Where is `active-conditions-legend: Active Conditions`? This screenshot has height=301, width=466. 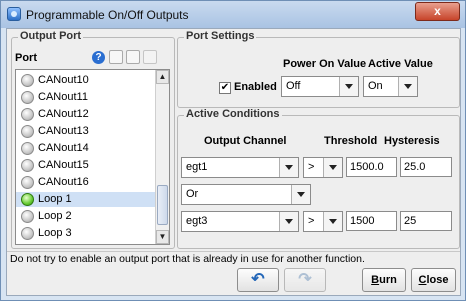 active-conditions-legend: Active Conditions is located at coordinates (233, 114).